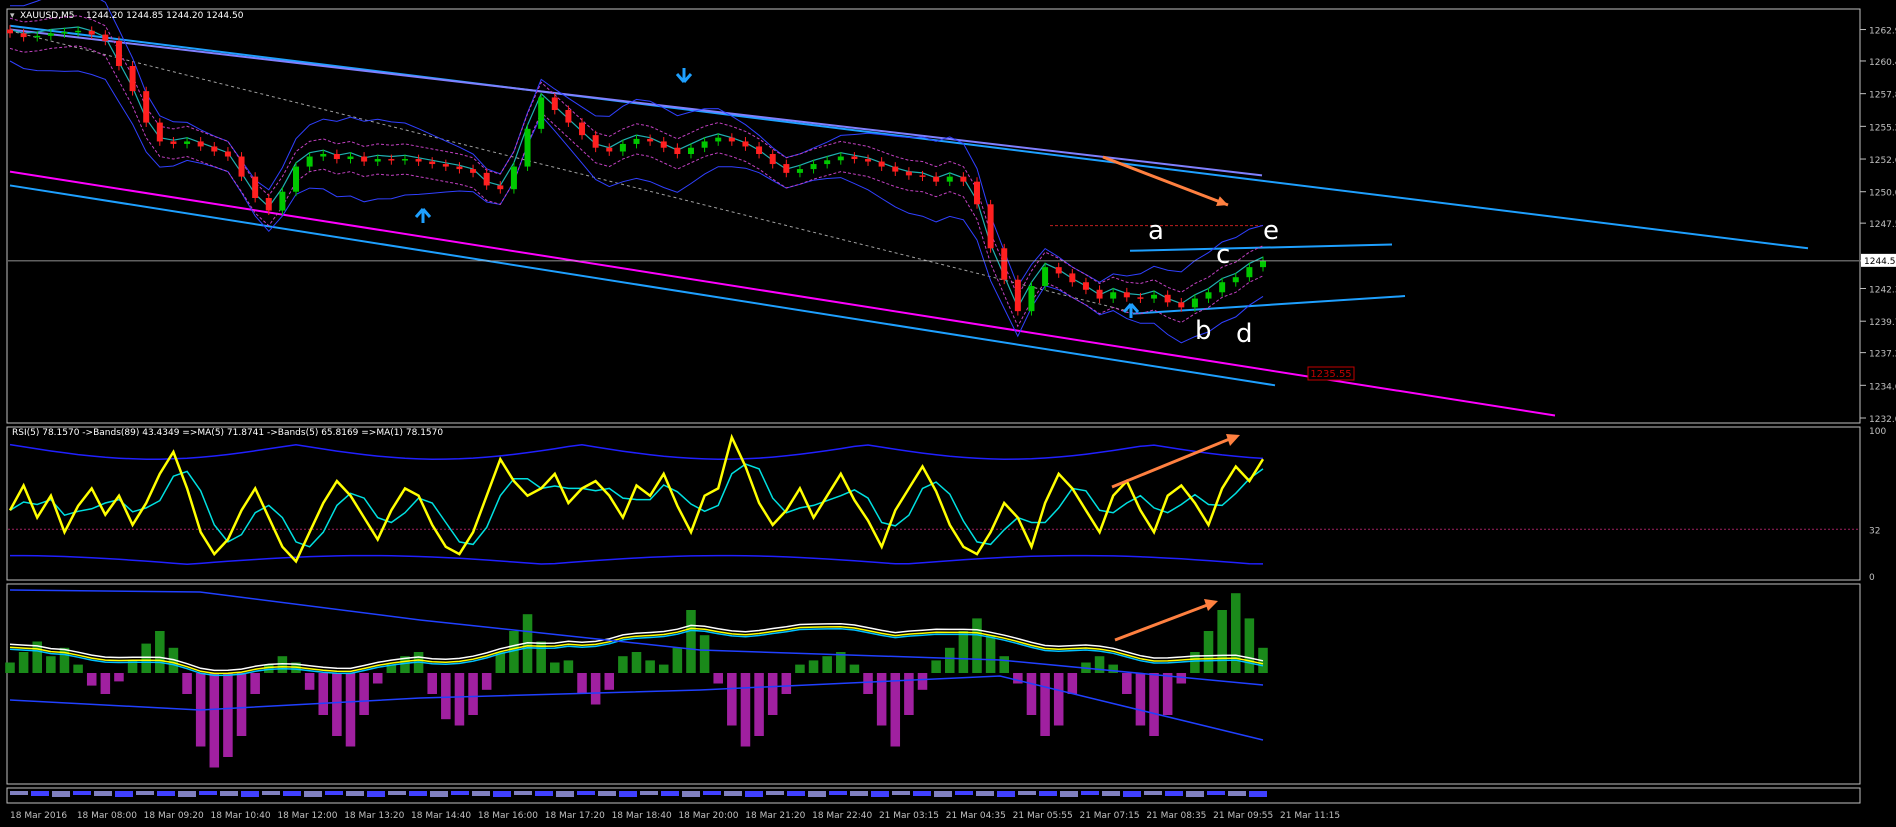  I want to click on time-axis-label: 21 Mar 11:15, so click(1310, 816).